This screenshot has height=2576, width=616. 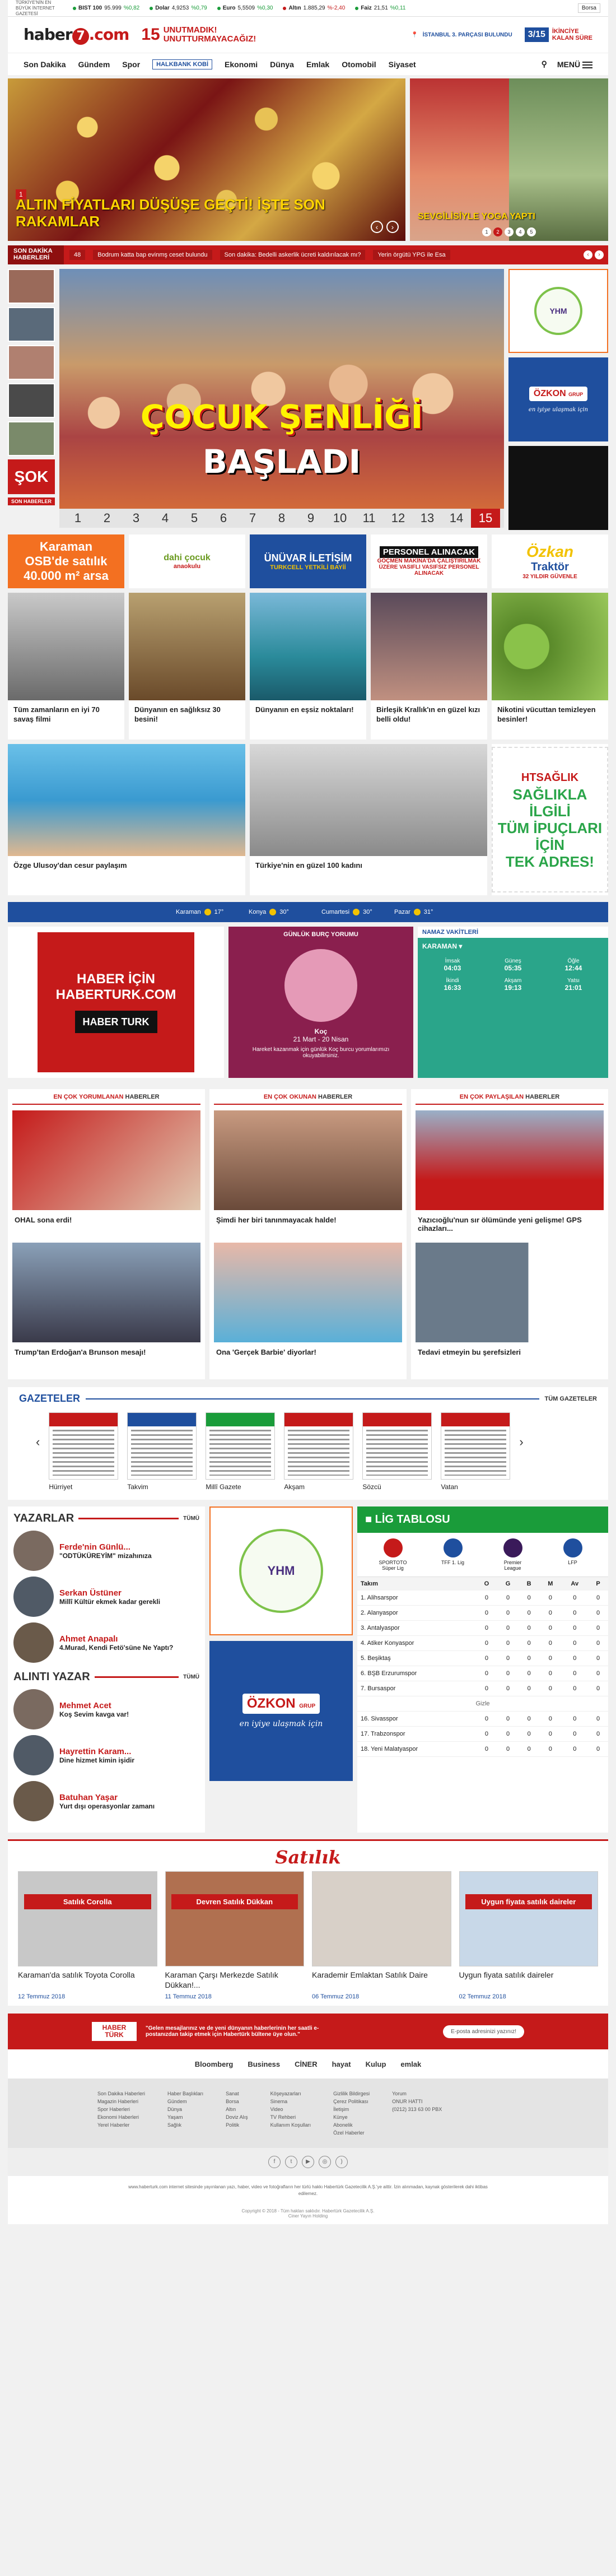 I want to click on slide-dot: 1, so click(x=487, y=231).